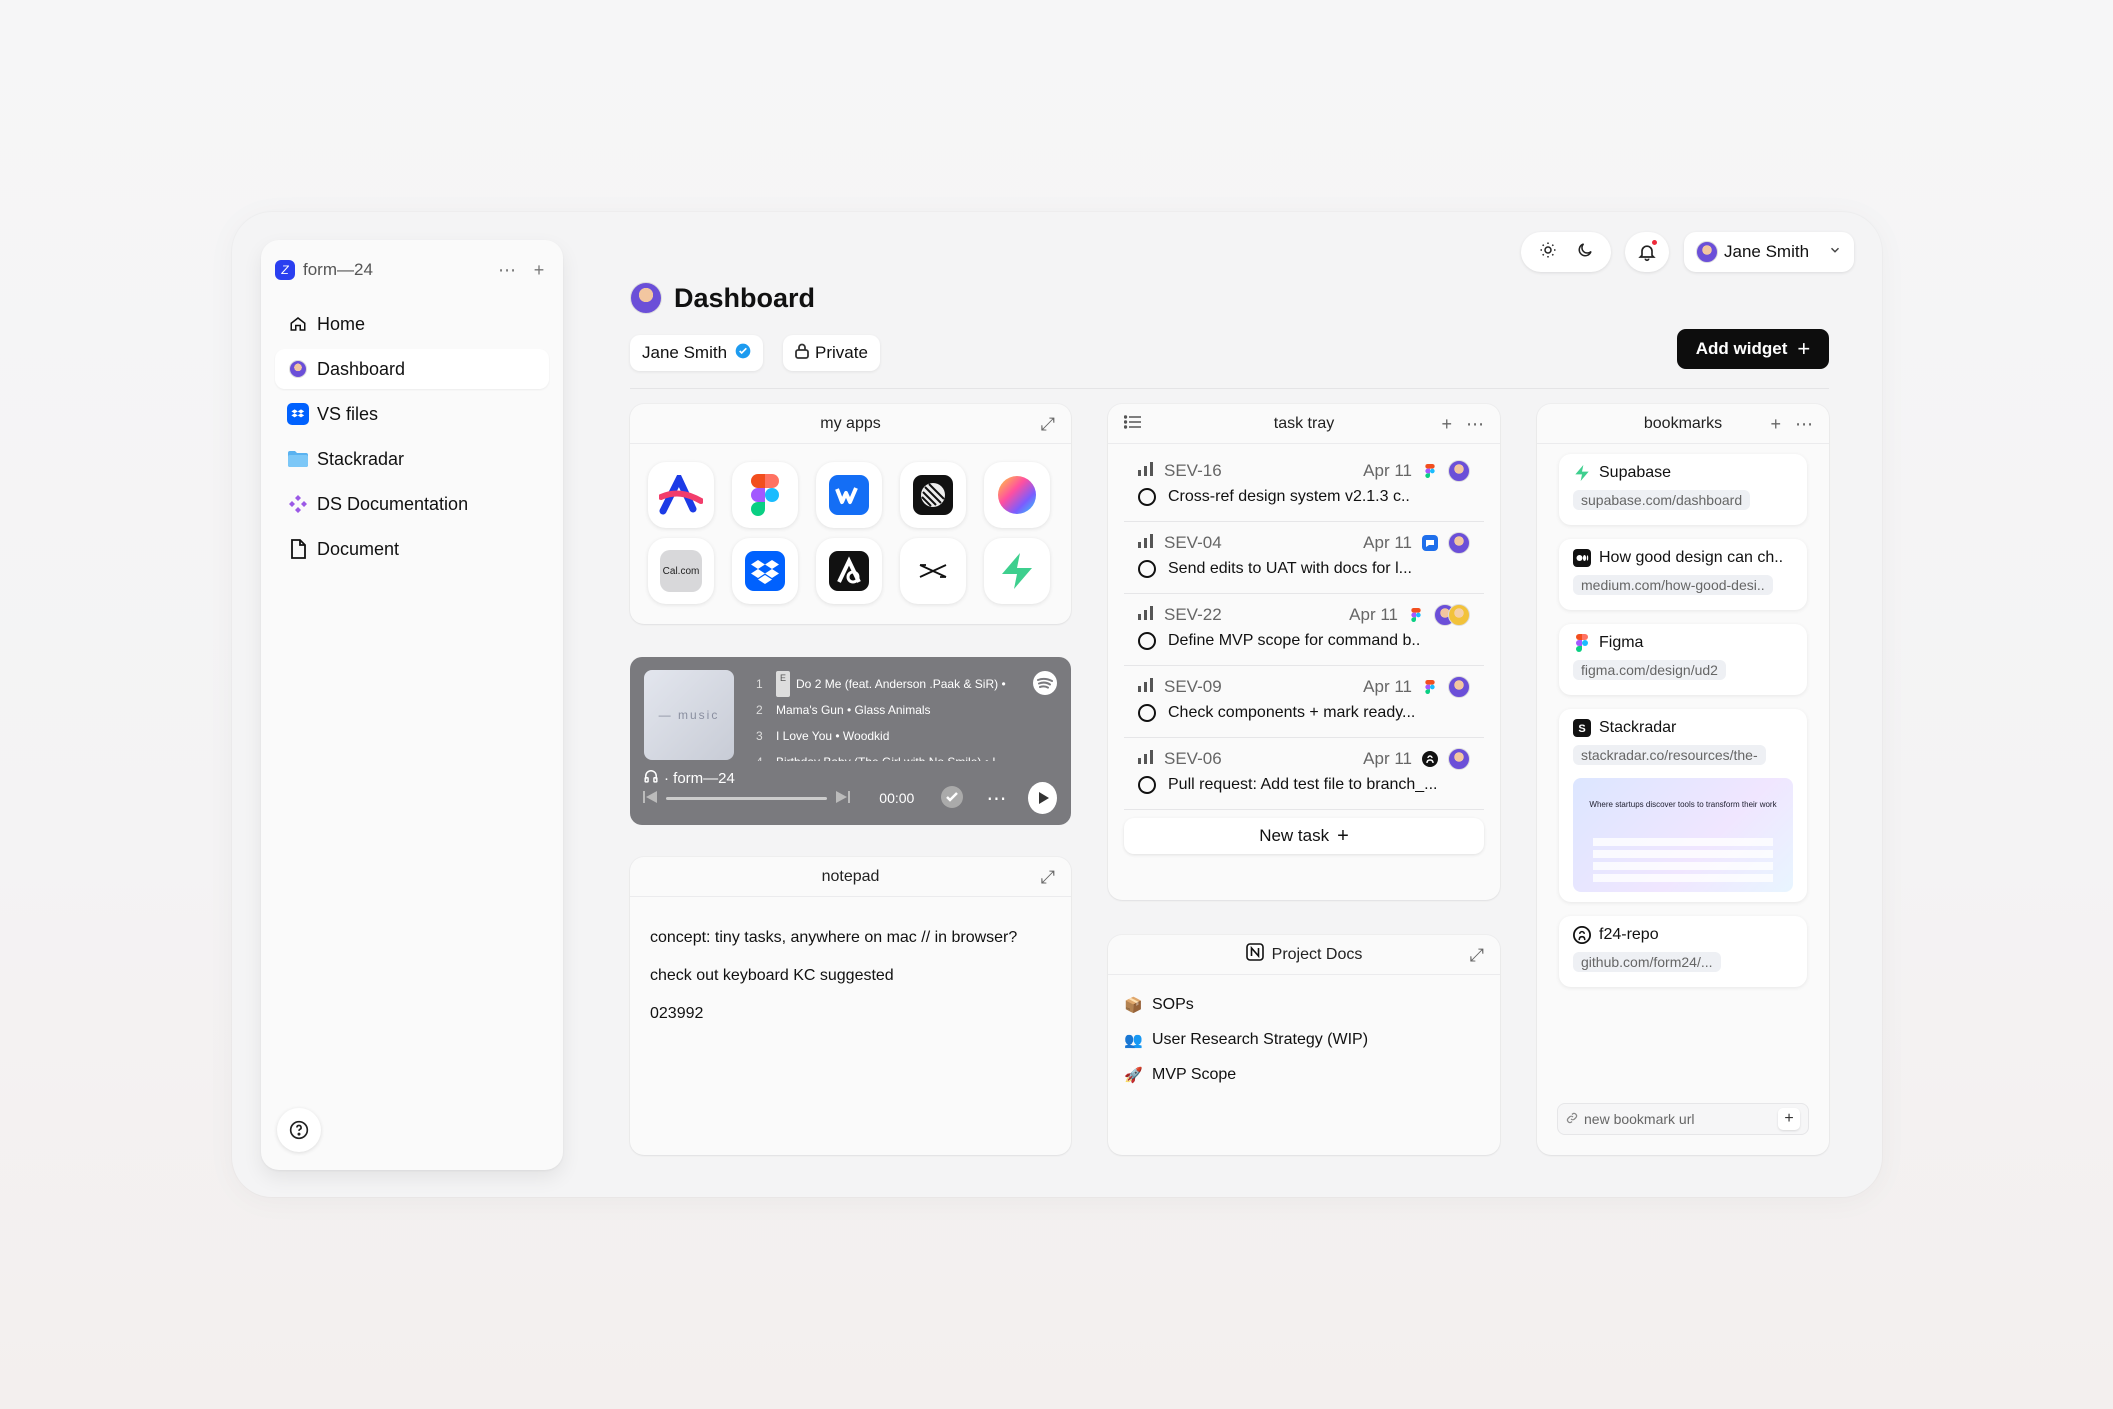 This screenshot has width=2113, height=1409. What do you see at coordinates (298, 459) in the screenshot?
I see `folder-icon` at bounding box center [298, 459].